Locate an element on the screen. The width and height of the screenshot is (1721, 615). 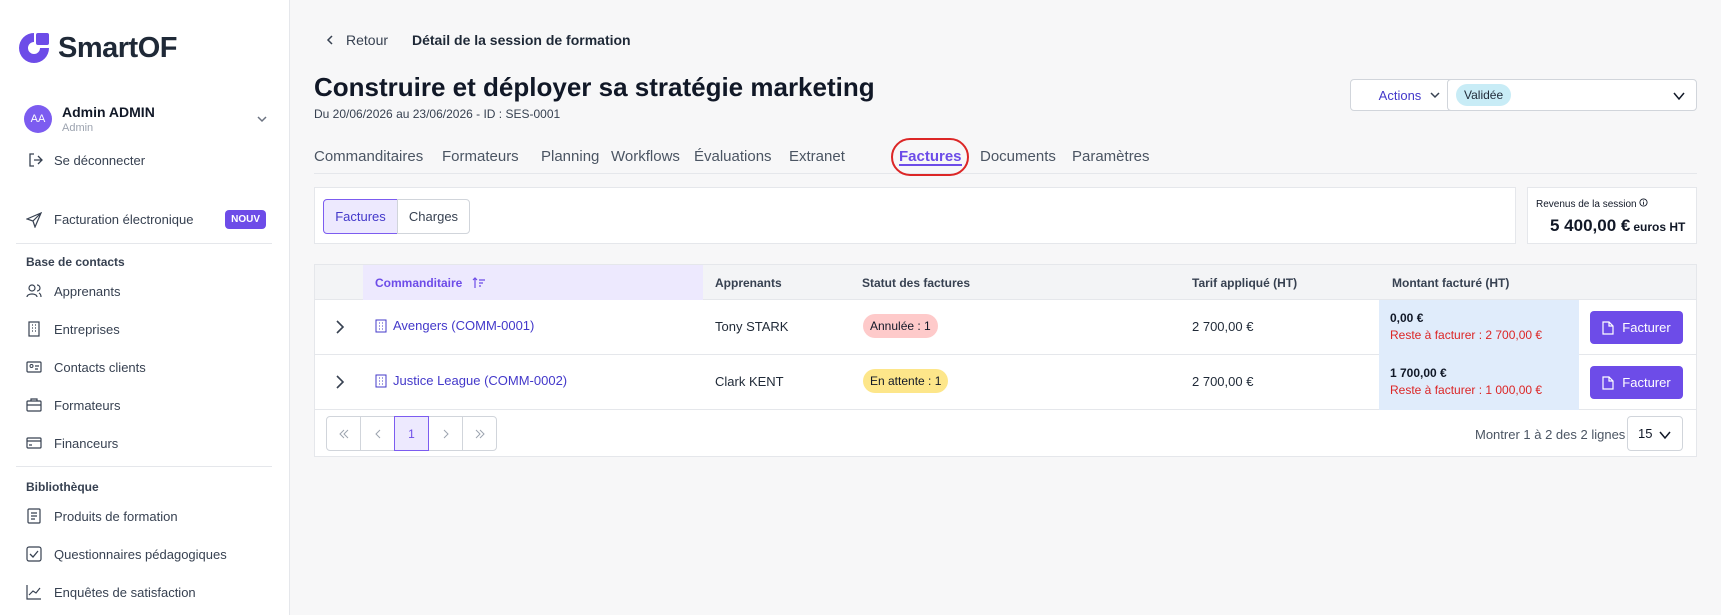
column-sponsor-label: Commanditaire is located at coordinates (419, 283).